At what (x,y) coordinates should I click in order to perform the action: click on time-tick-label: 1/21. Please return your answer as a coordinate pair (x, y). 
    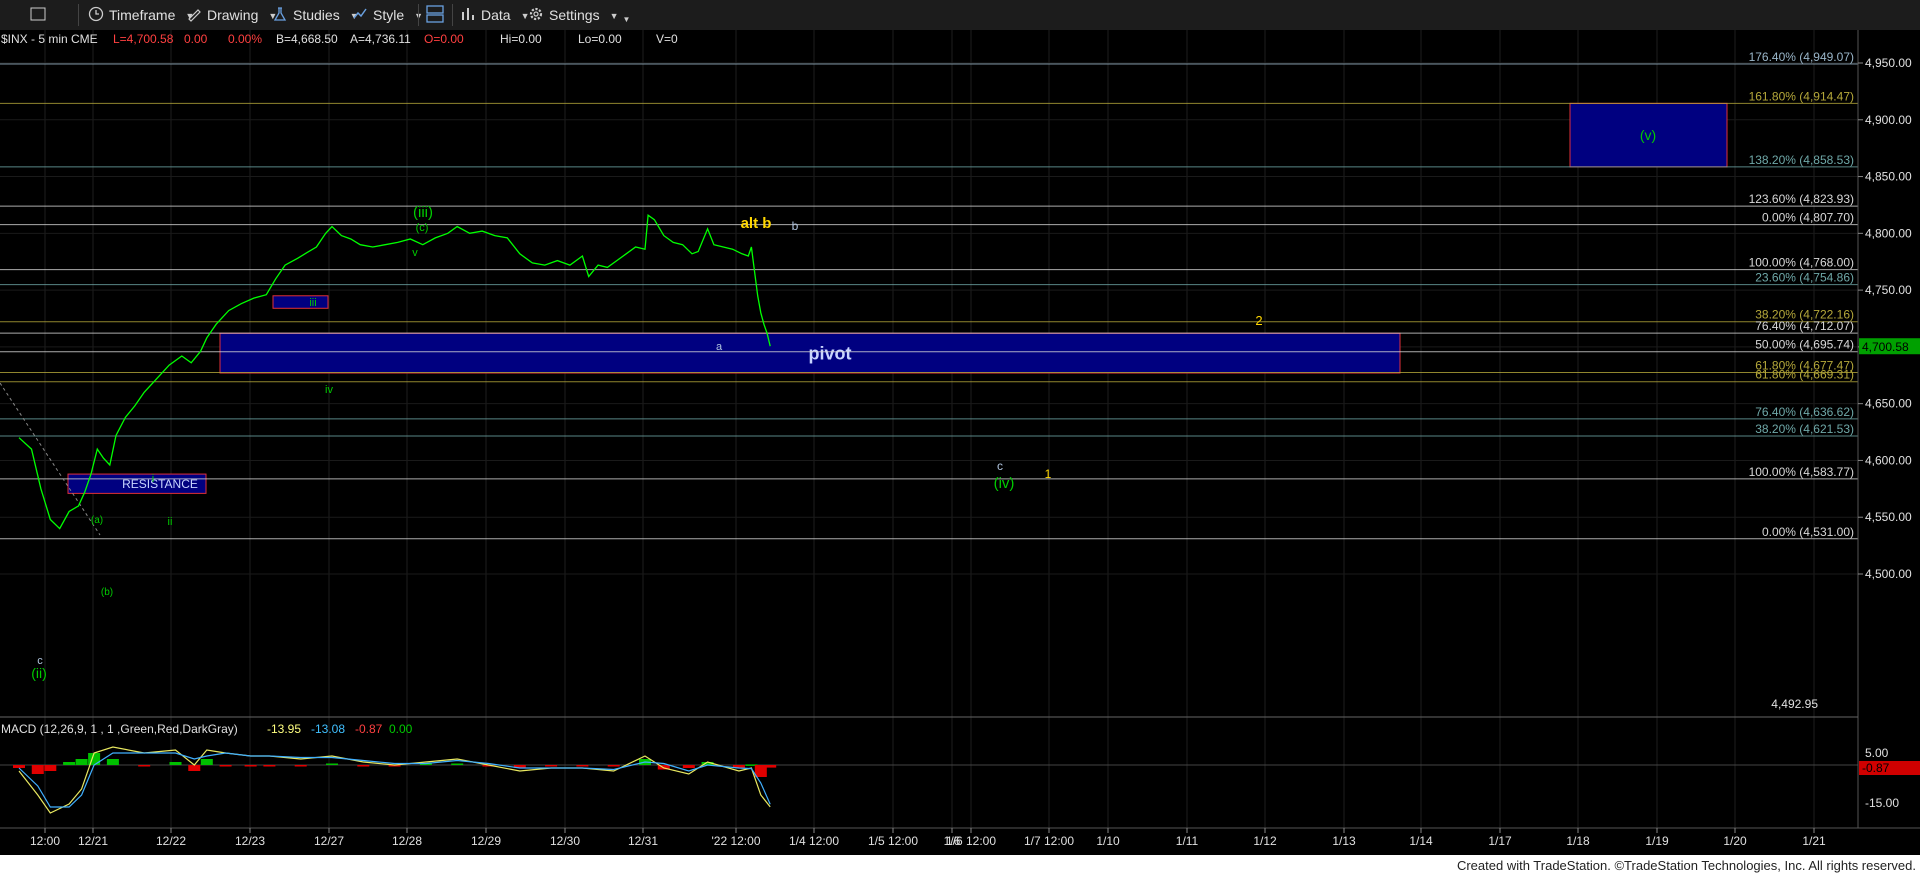
    Looking at the image, I should click on (1814, 841).